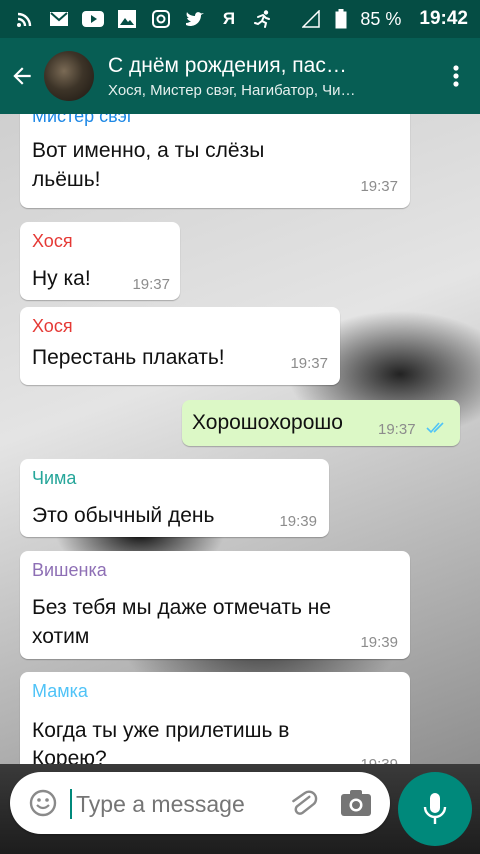 The image size is (480, 854). I want to click on message-text-line: Ну ка!, so click(61, 278).